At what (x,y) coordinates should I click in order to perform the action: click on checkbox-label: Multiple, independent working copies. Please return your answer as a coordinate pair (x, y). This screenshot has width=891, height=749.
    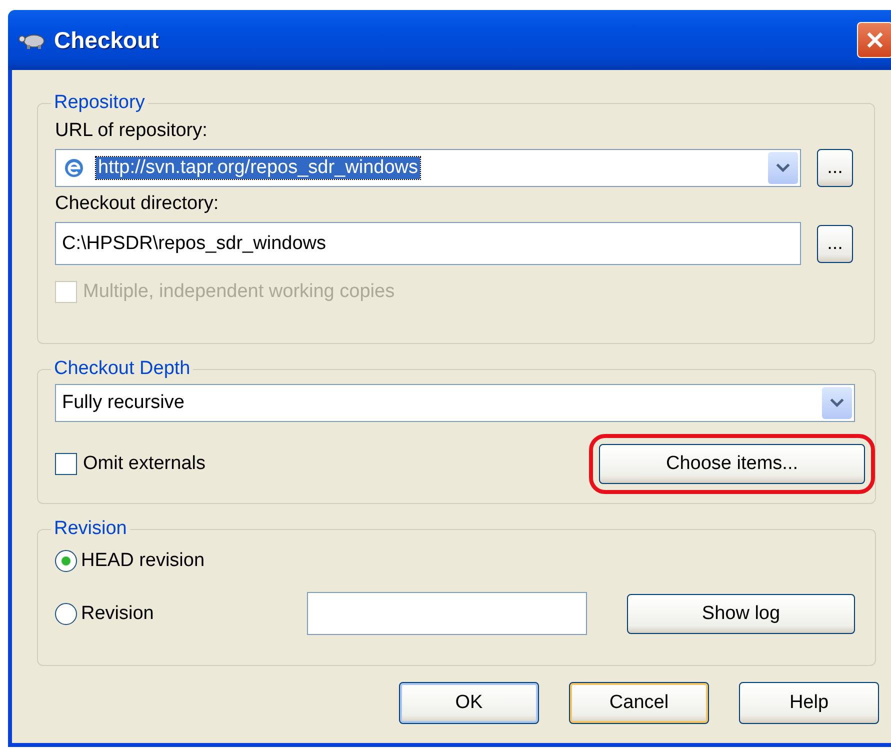
    Looking at the image, I should click on (239, 292).